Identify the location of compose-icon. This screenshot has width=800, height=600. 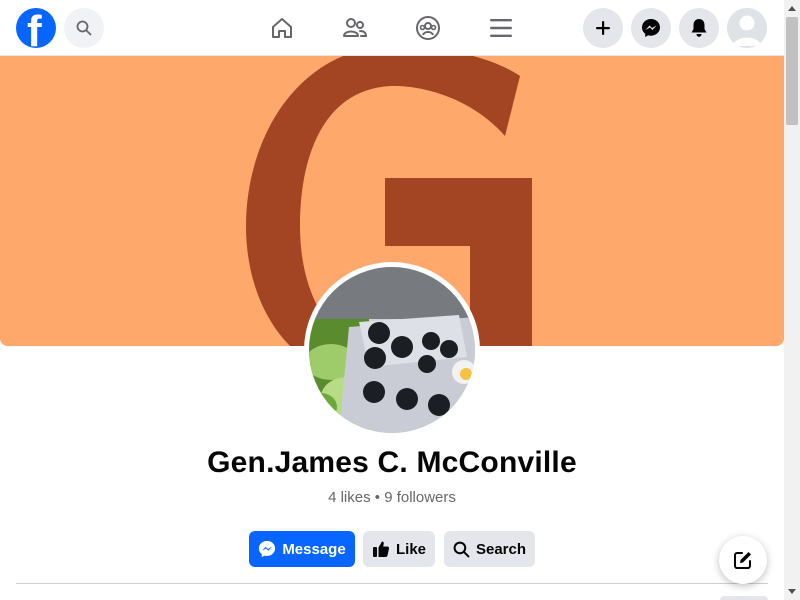
(742, 560).